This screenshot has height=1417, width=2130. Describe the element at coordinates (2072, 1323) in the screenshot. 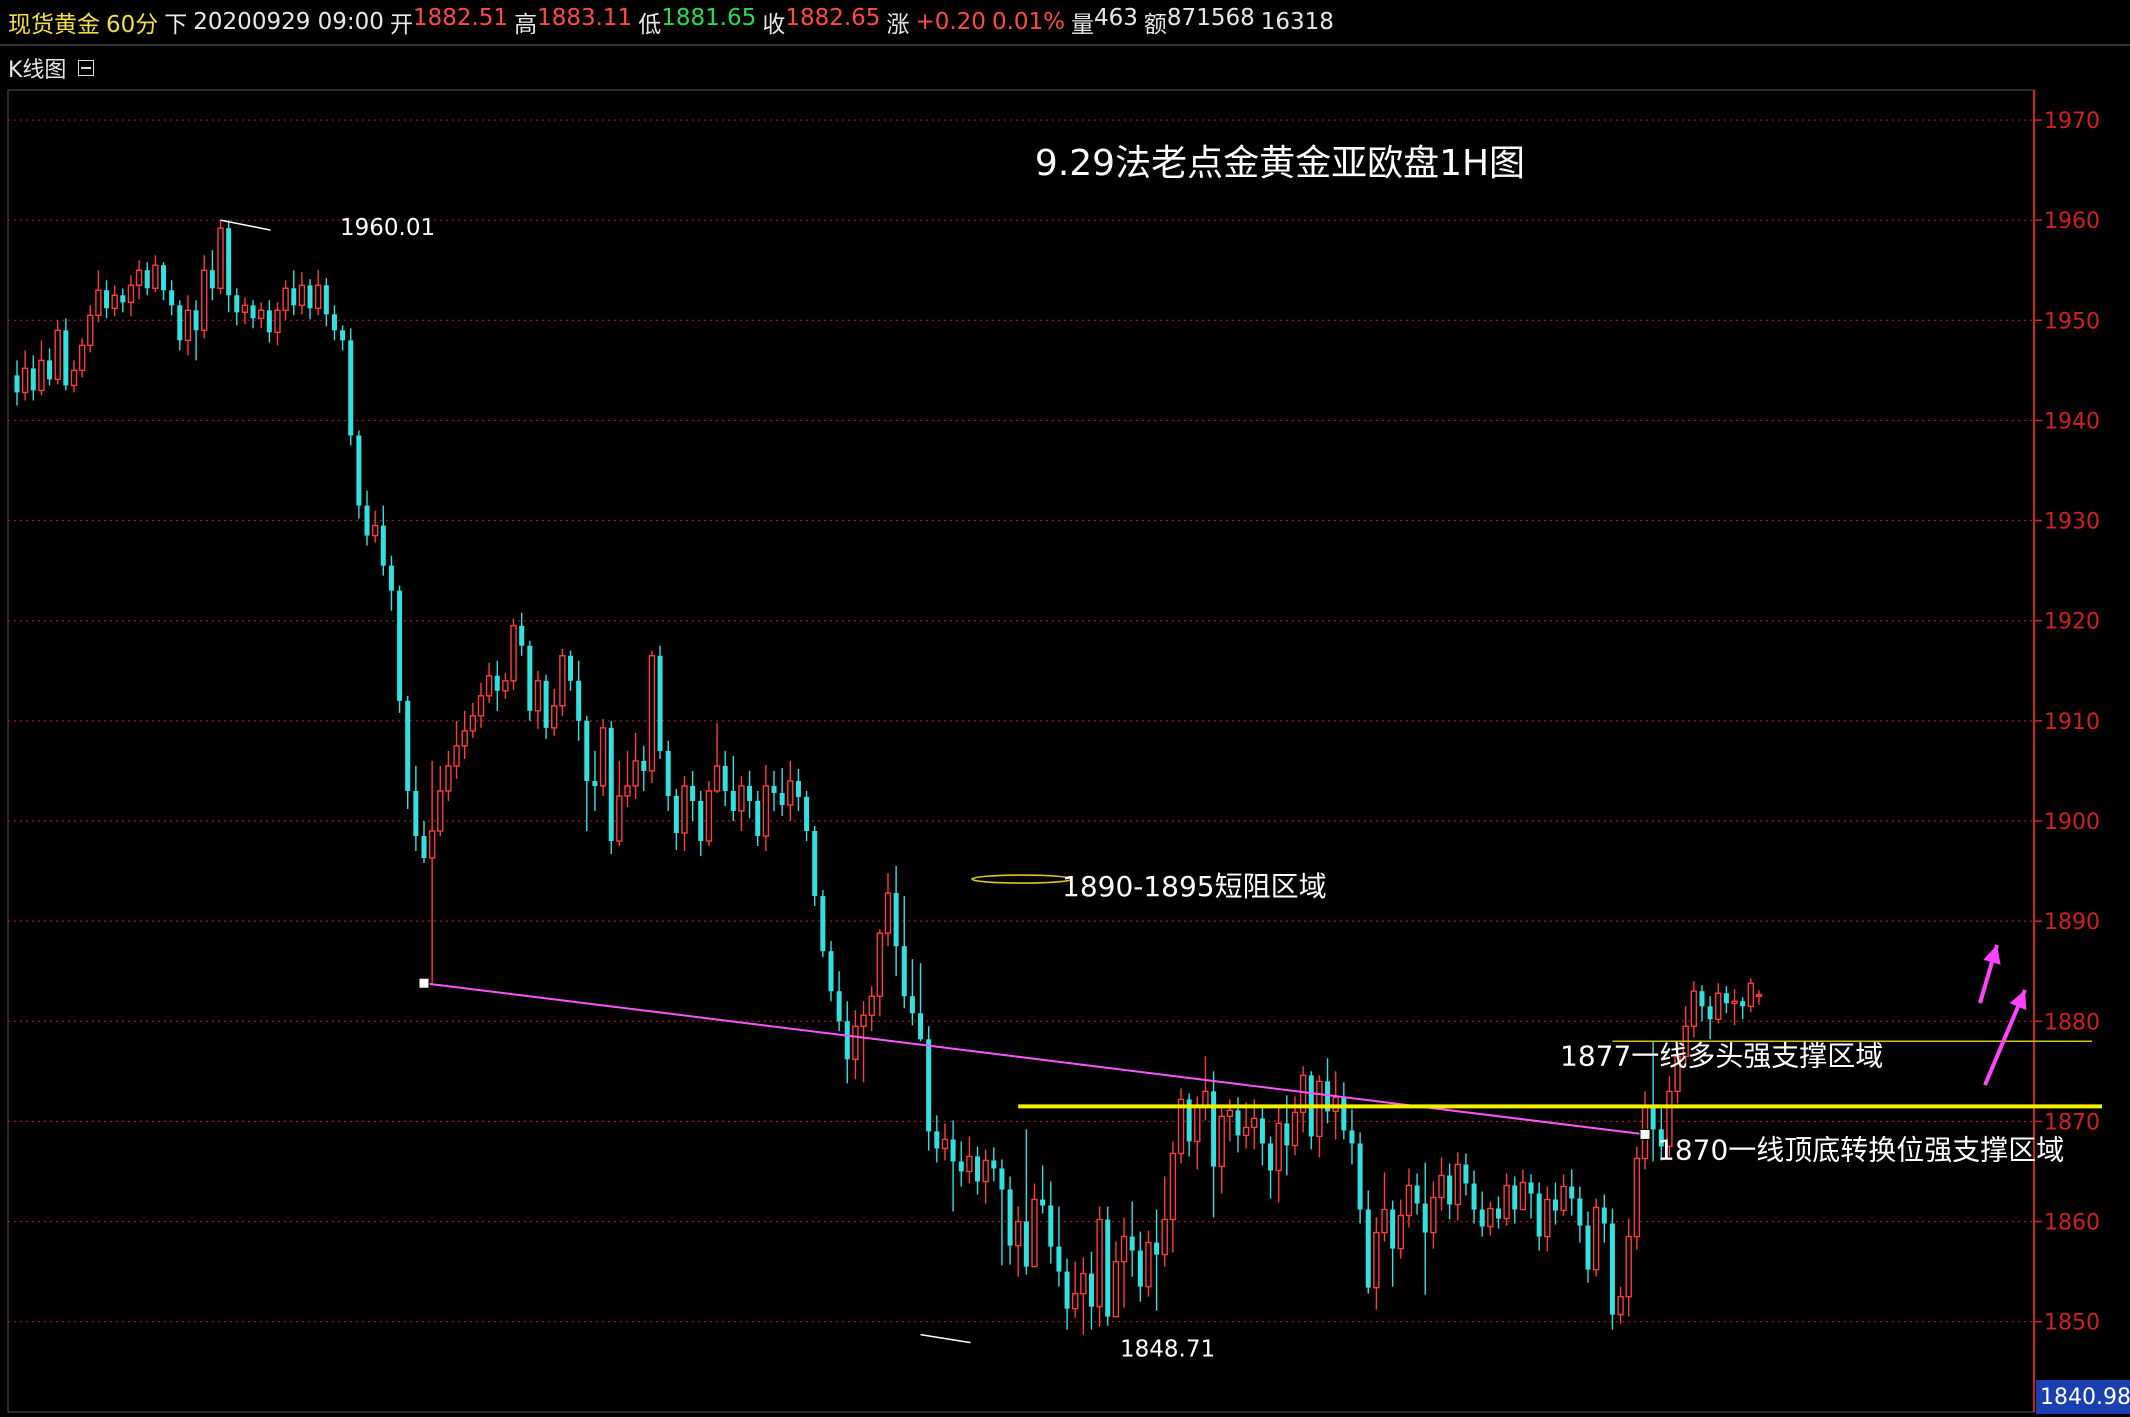

I see `y-tick-label: 1850` at that location.